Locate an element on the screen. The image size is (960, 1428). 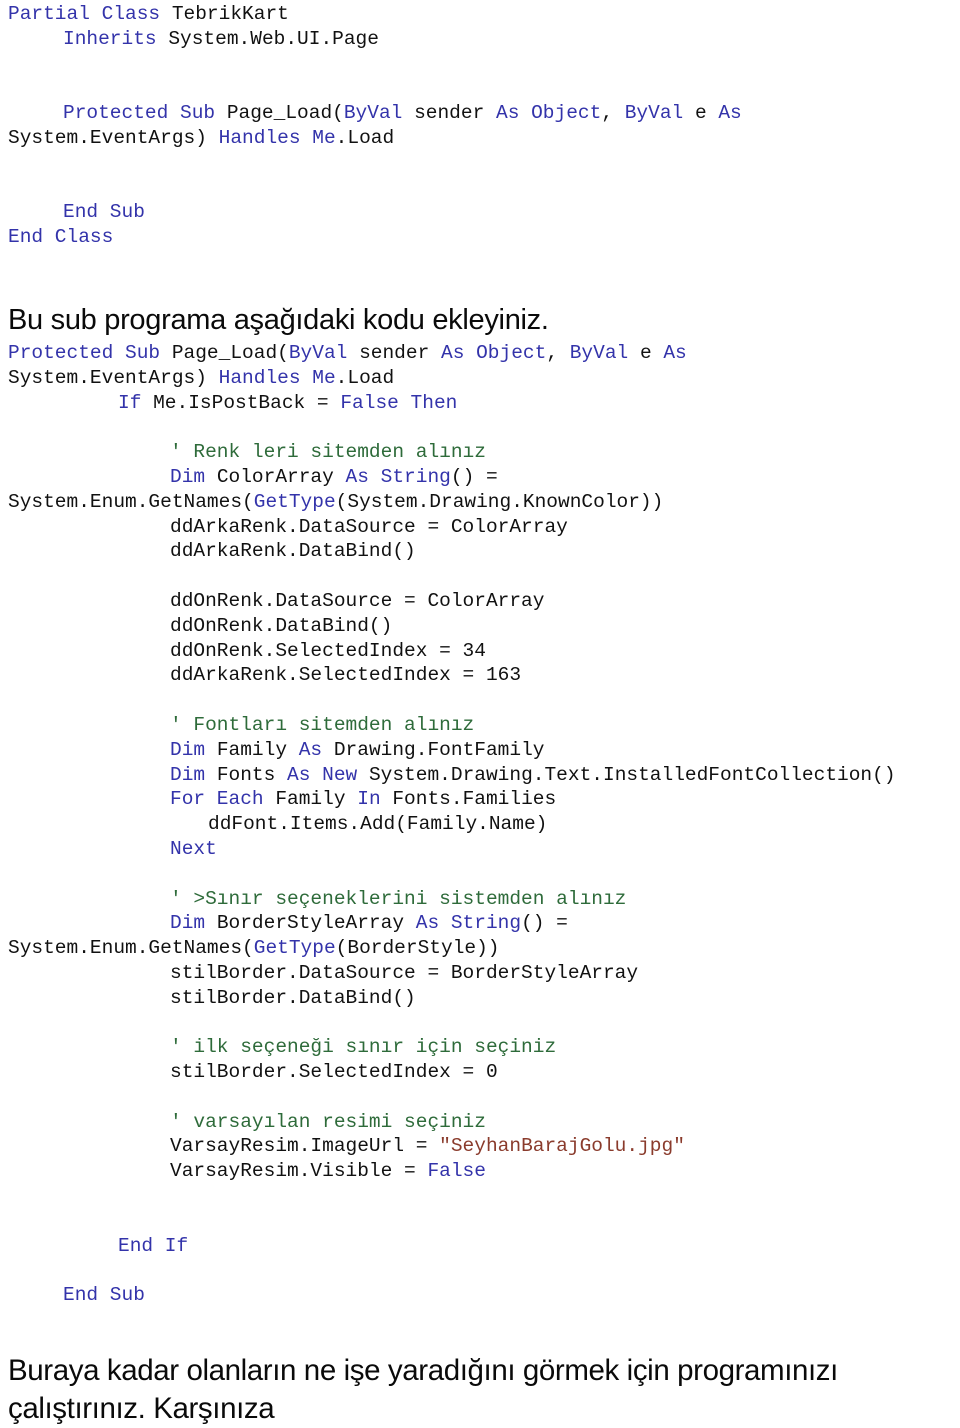
code-line: ' >Sınır seçeneklerini sistemden alınız is located at coordinates (480, 899).